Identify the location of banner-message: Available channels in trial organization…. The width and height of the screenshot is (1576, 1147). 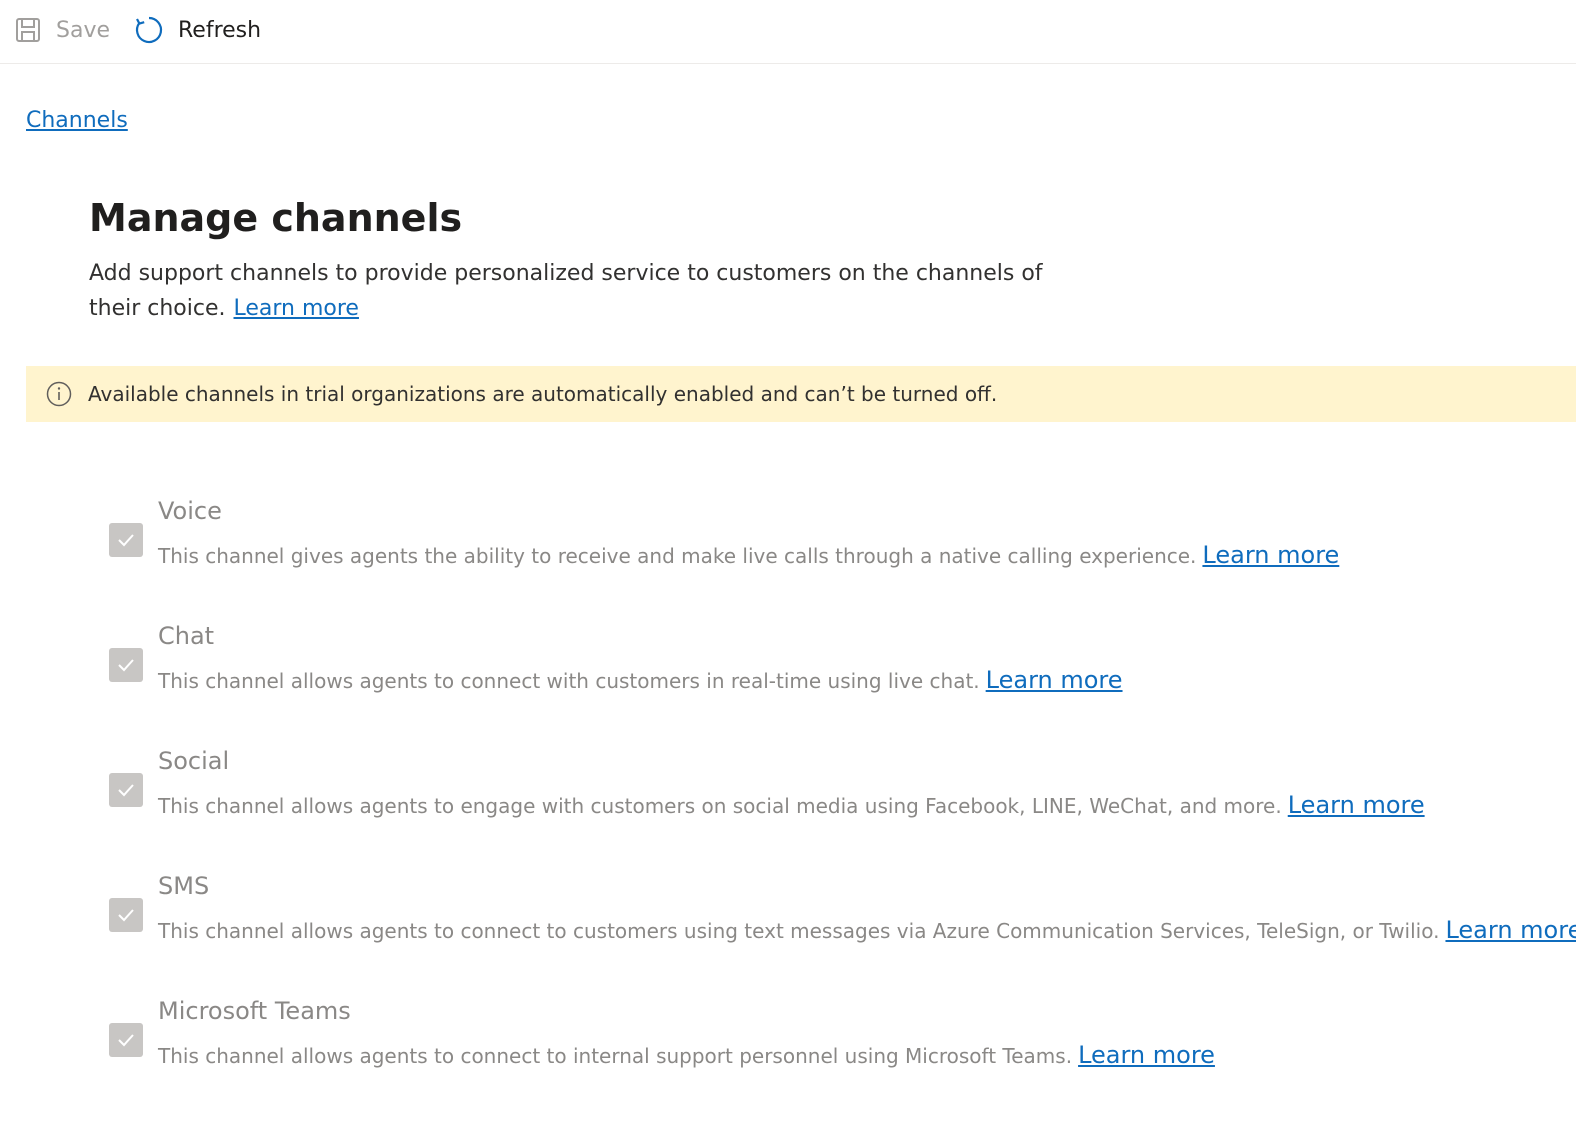
(543, 394).